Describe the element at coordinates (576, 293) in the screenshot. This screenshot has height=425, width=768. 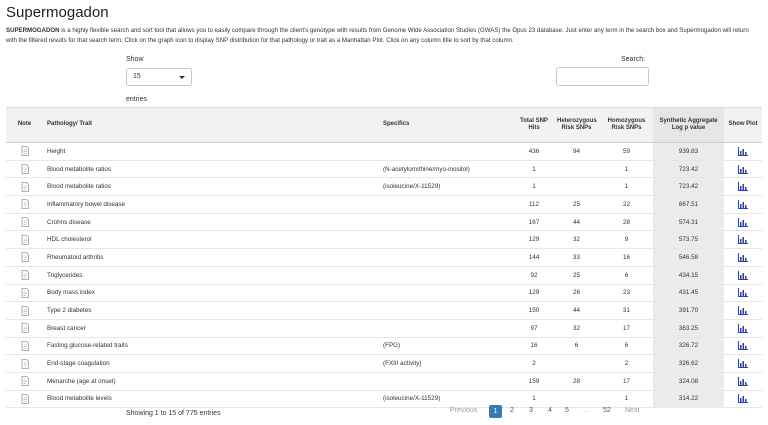
I see `heterozygous-cell: 26` at that location.